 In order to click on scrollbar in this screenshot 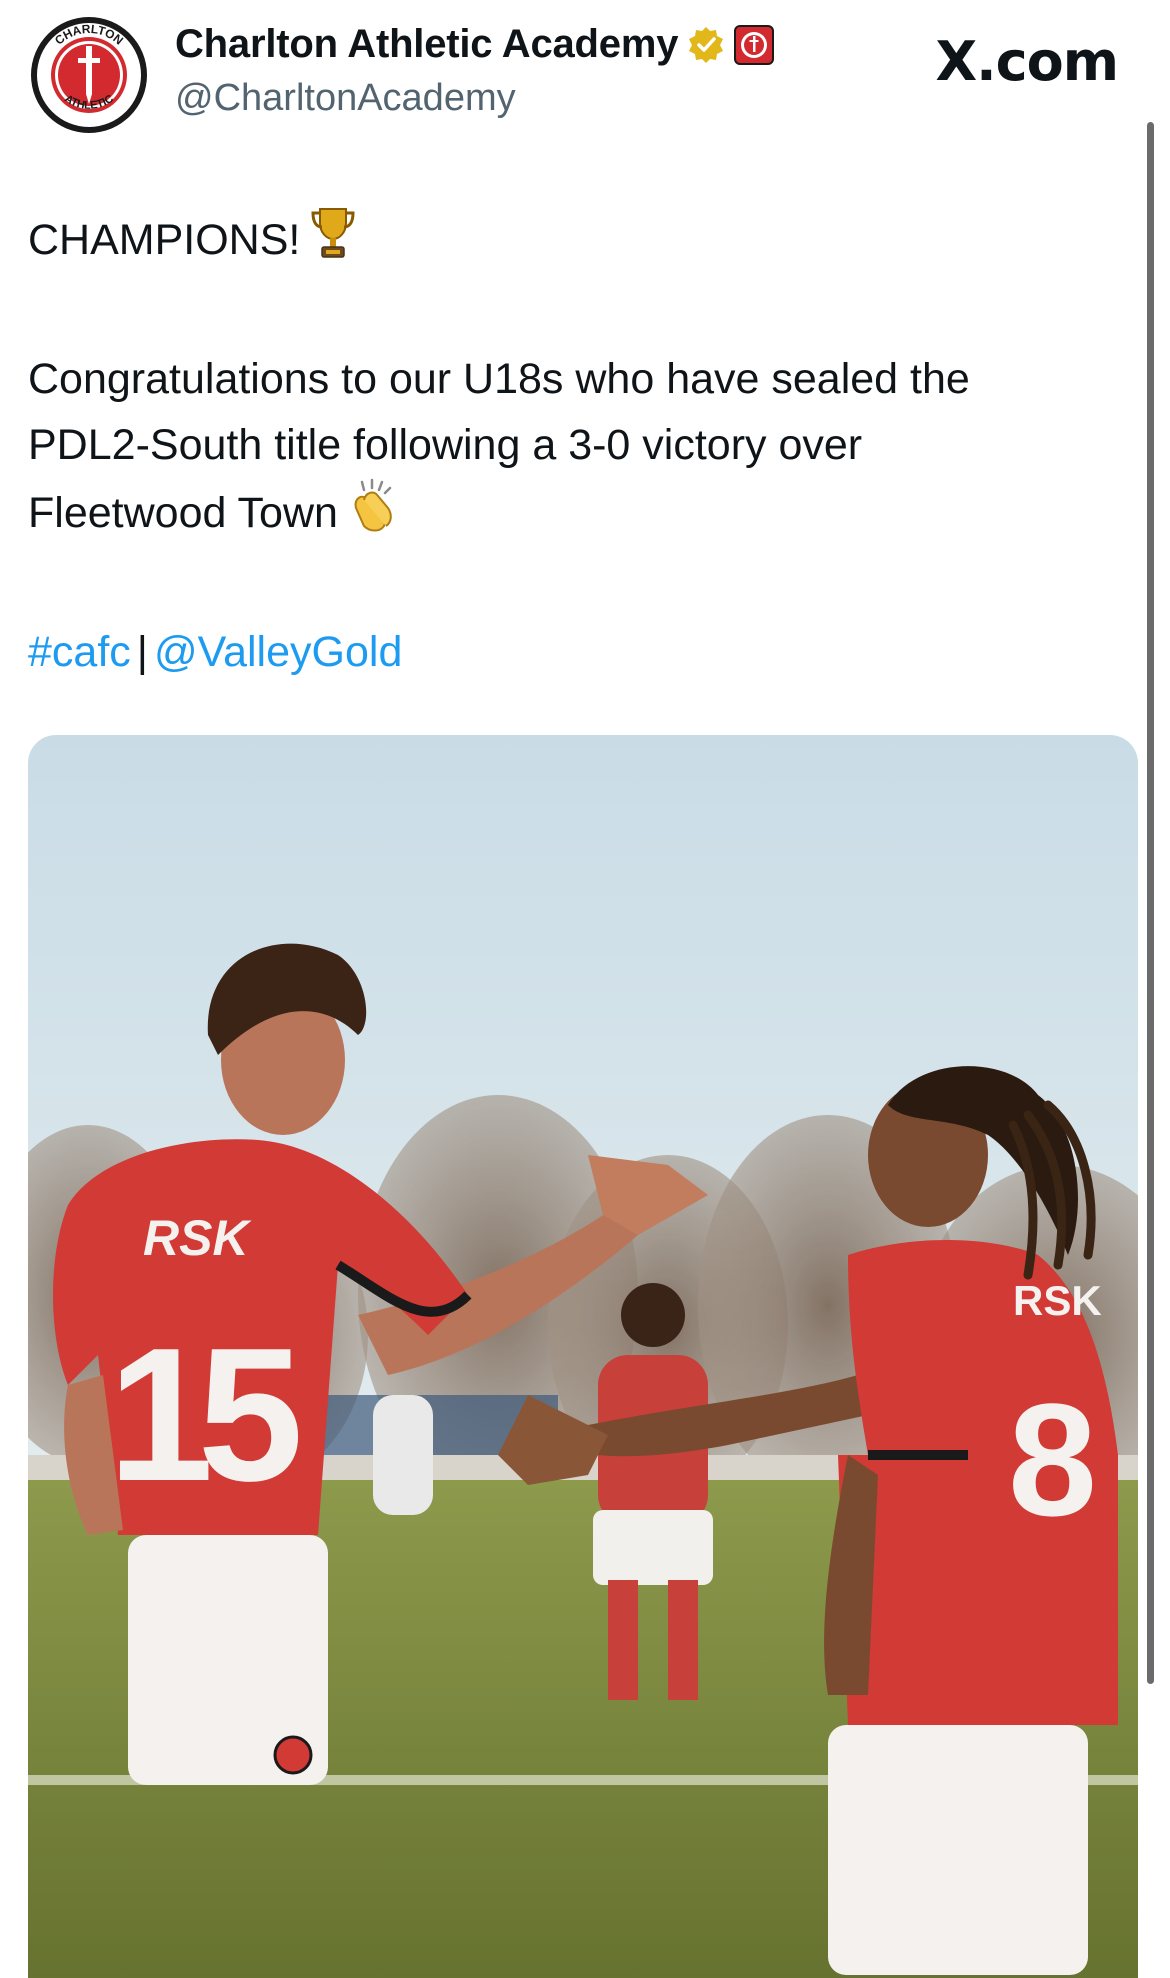, I will do `click(1150, 903)`.